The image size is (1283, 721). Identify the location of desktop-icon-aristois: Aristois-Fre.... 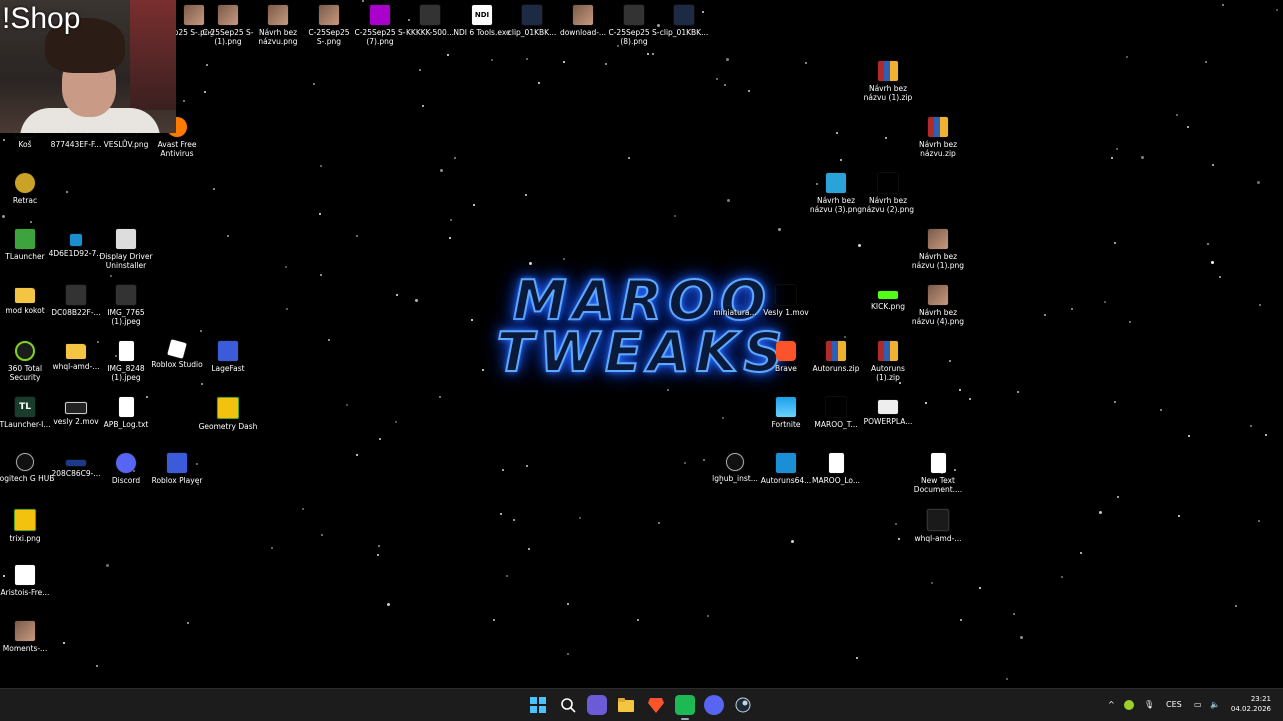
(27, 590).